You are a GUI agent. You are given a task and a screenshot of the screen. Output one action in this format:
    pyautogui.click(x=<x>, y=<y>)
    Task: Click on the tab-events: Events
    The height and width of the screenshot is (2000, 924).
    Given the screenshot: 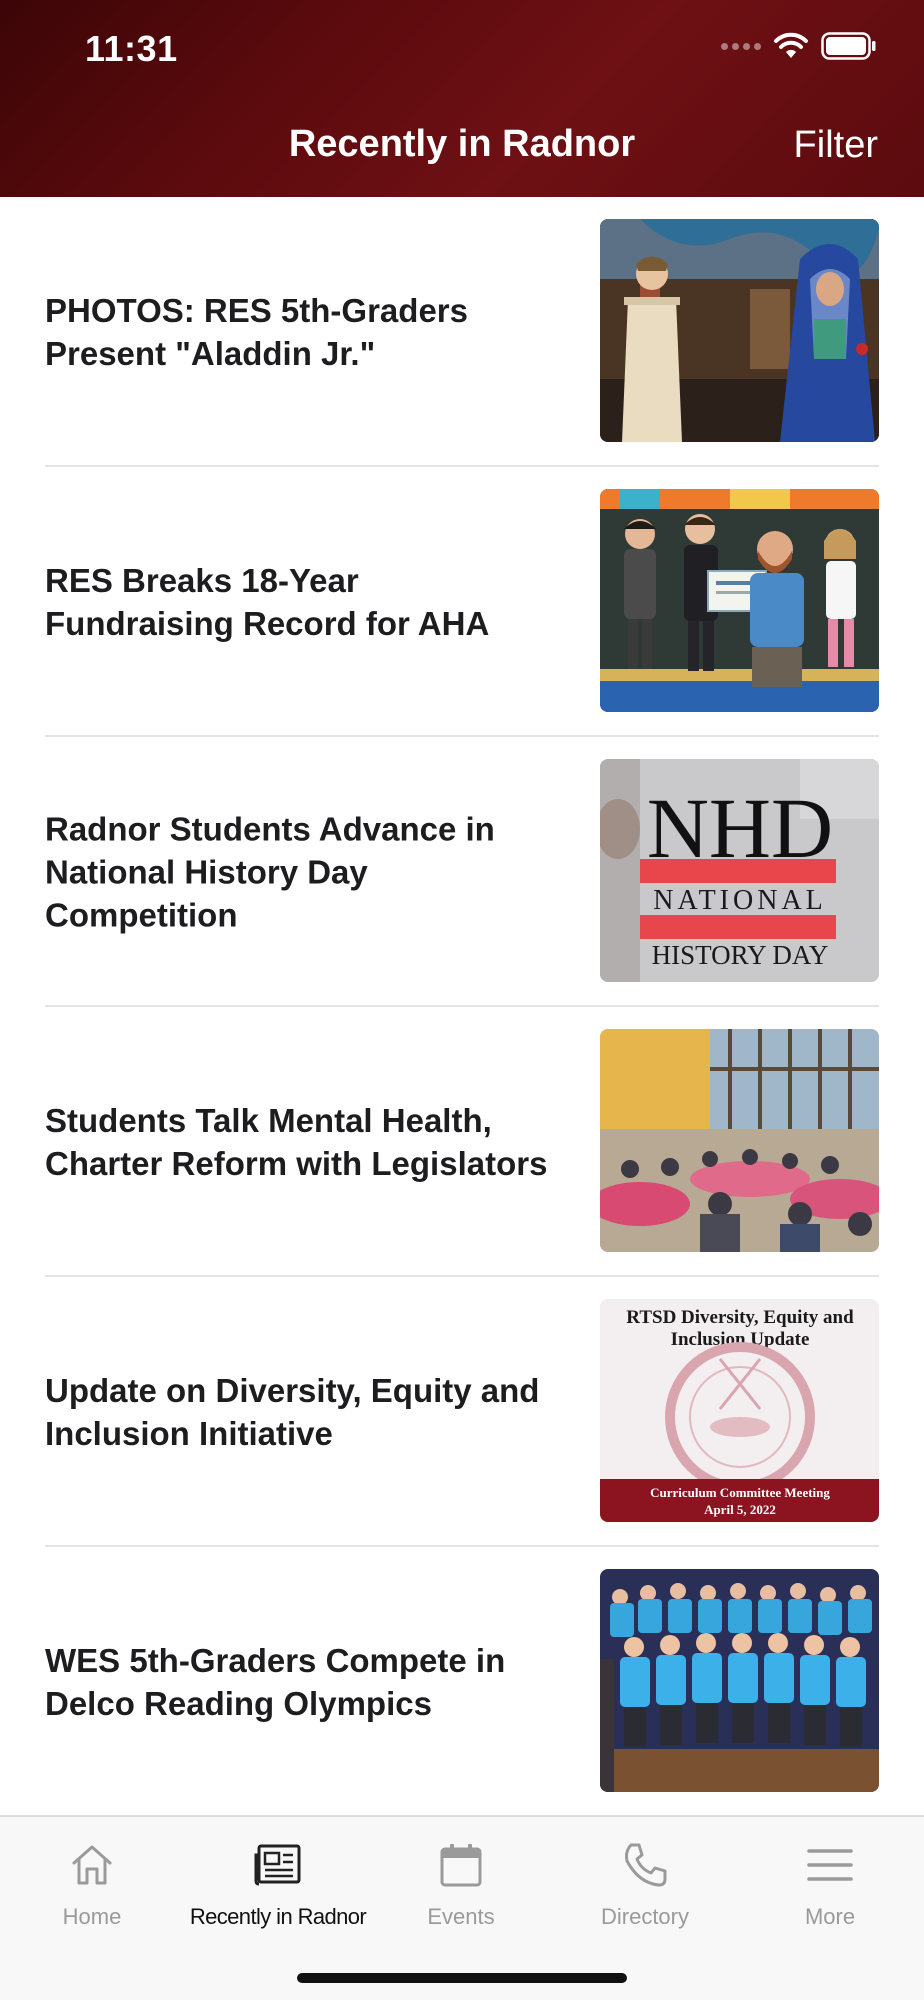 What is the action you would take?
    pyautogui.click(x=461, y=1883)
    